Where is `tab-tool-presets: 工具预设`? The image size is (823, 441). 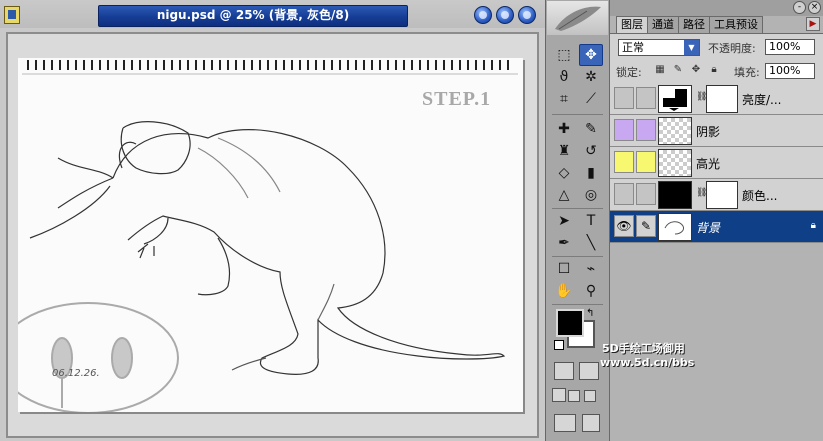
tab-tool-presets: 工具预设 is located at coordinates (736, 24).